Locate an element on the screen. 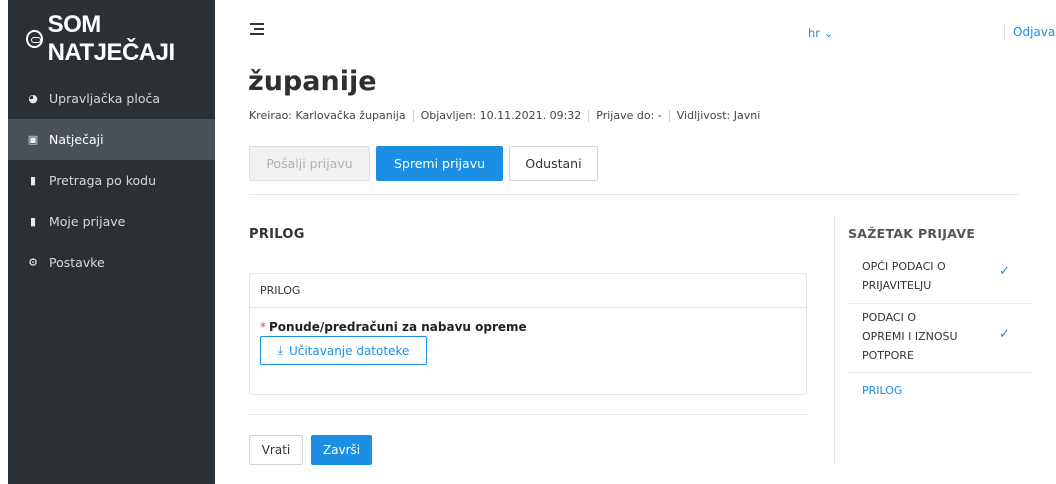  save-application-button: Spremi prijavu is located at coordinates (439, 163).